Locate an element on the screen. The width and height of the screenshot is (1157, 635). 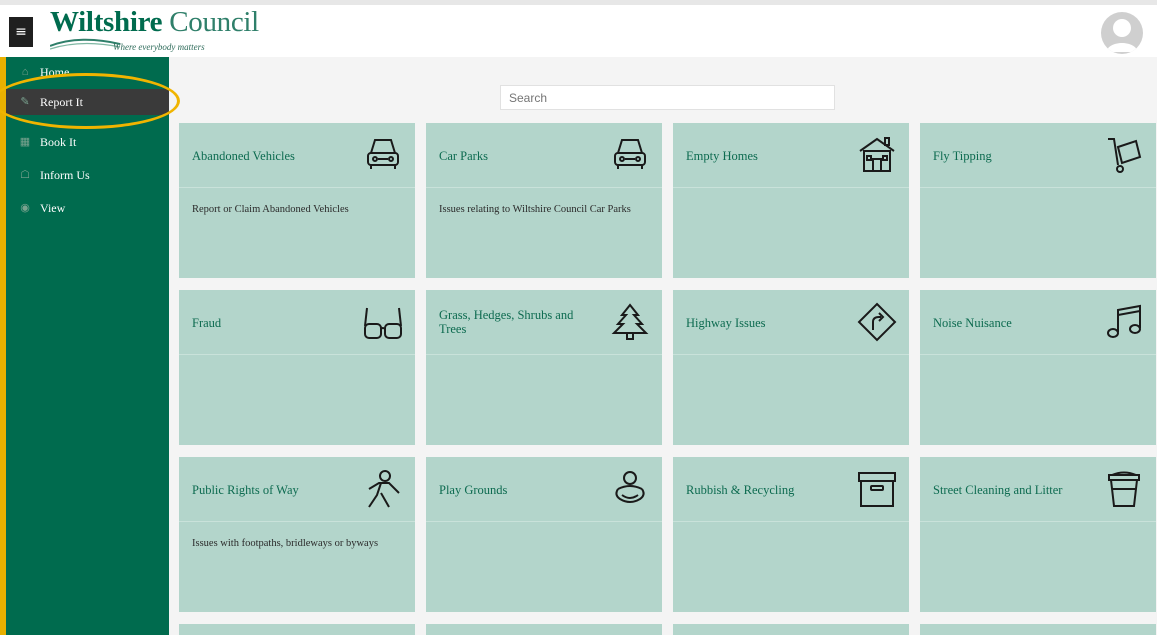
sidebar-item-label: Inform Us is located at coordinates (65, 174).